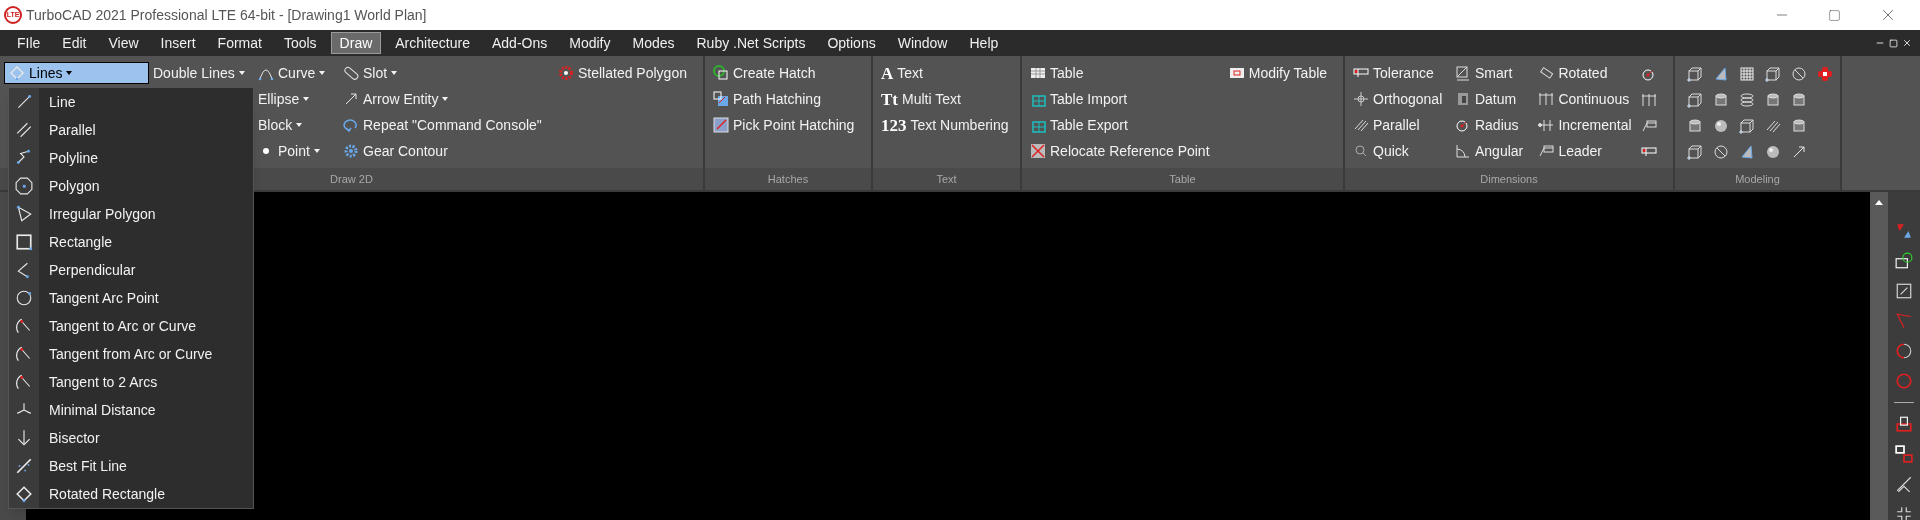 This screenshot has height=520, width=1920. Describe the element at coordinates (751, 43) in the screenshot. I see `menu-item: Ruby .Net Scripts` at that location.